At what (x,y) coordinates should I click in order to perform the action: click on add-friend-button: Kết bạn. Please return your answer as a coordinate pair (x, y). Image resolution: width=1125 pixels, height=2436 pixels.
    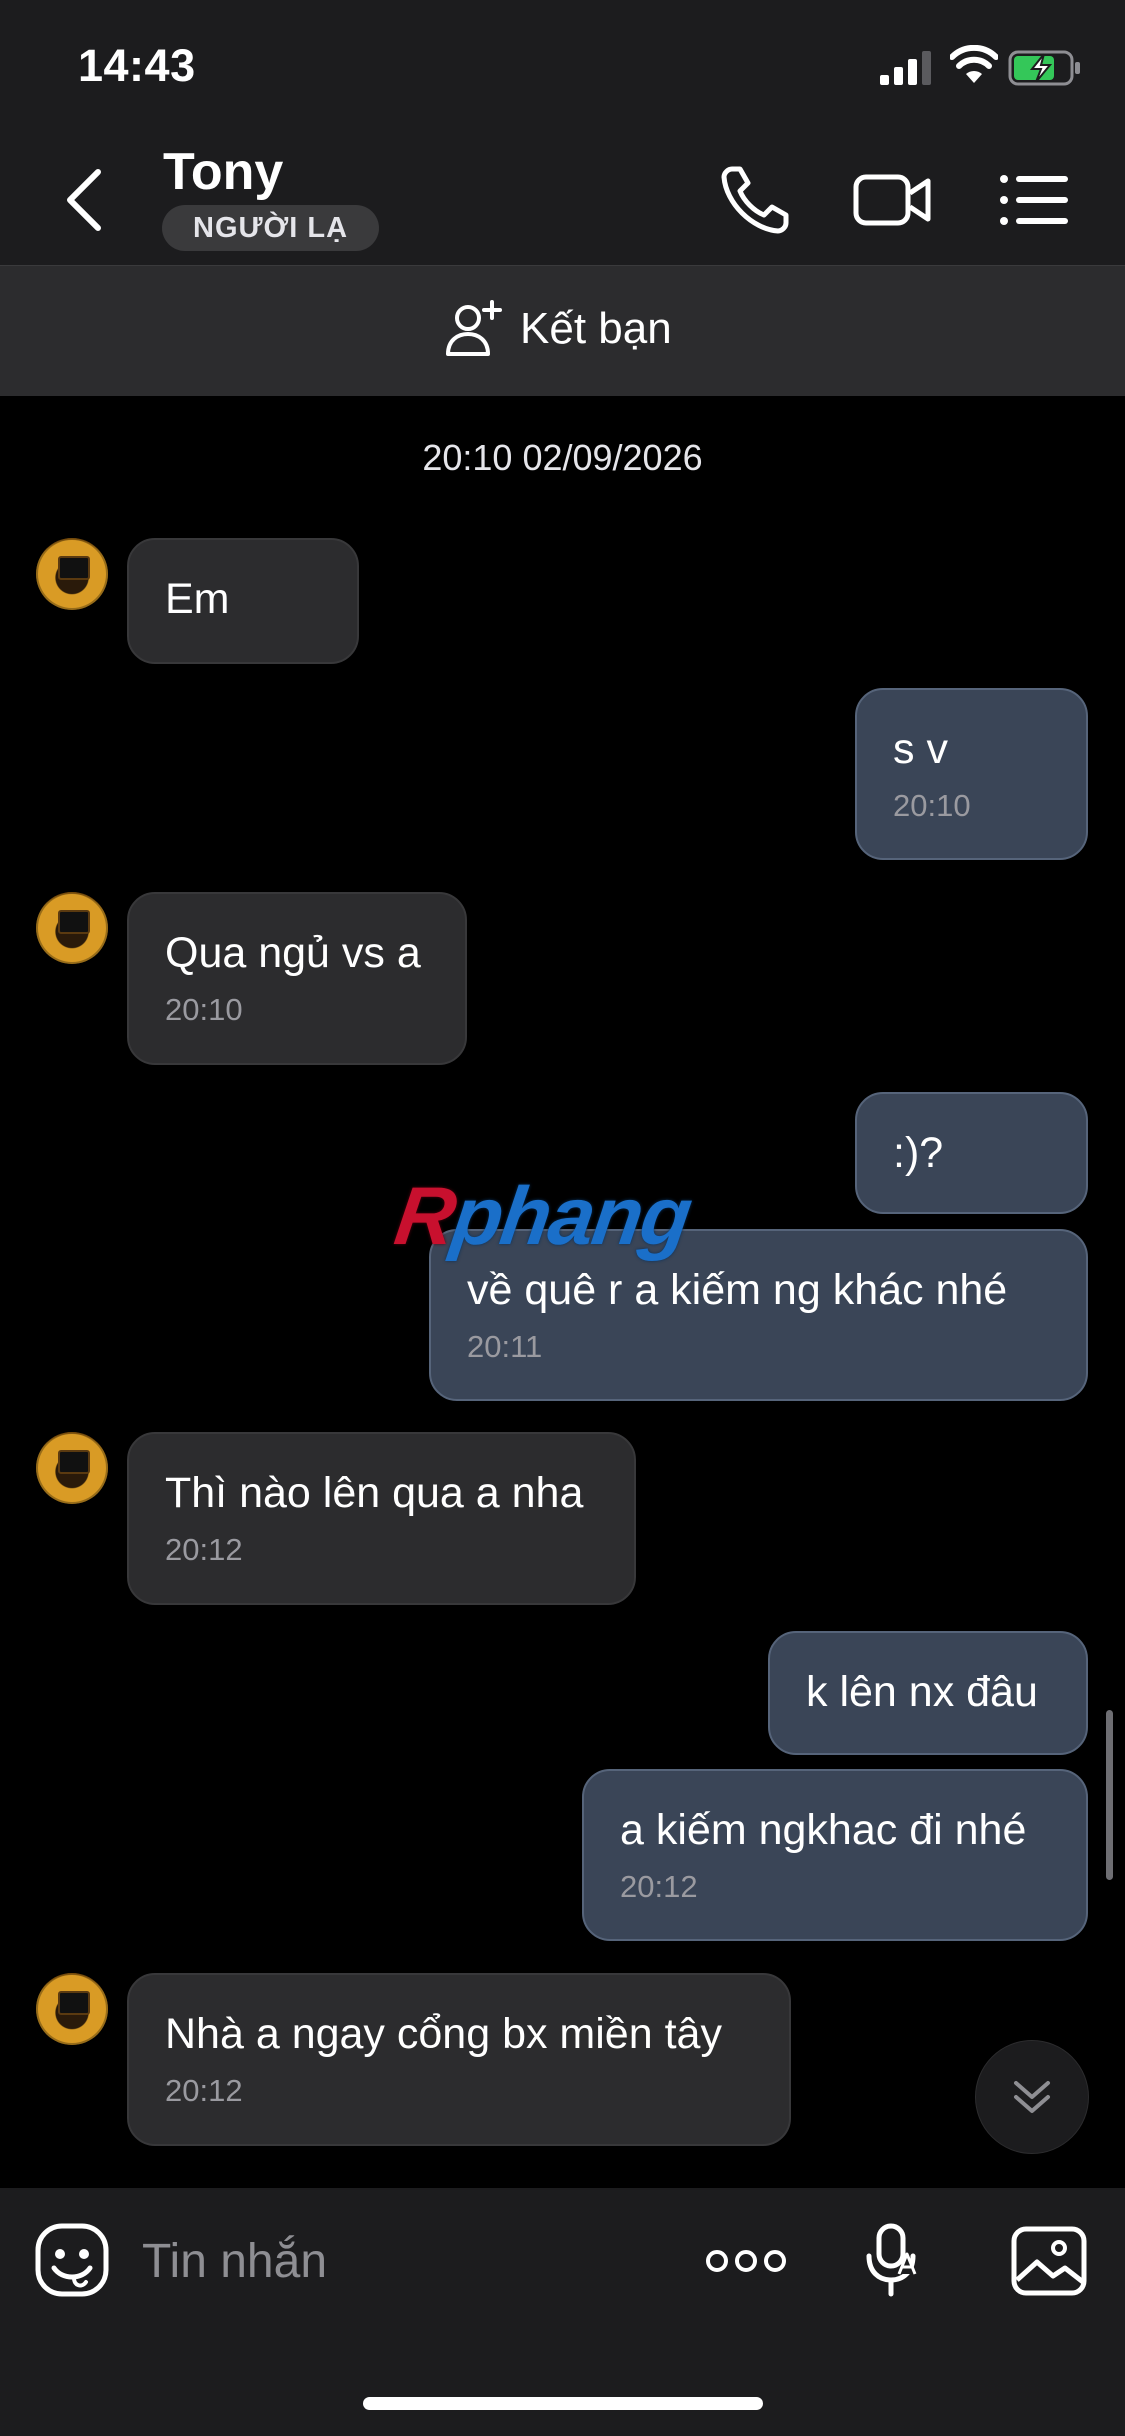
    Looking at the image, I should click on (596, 329).